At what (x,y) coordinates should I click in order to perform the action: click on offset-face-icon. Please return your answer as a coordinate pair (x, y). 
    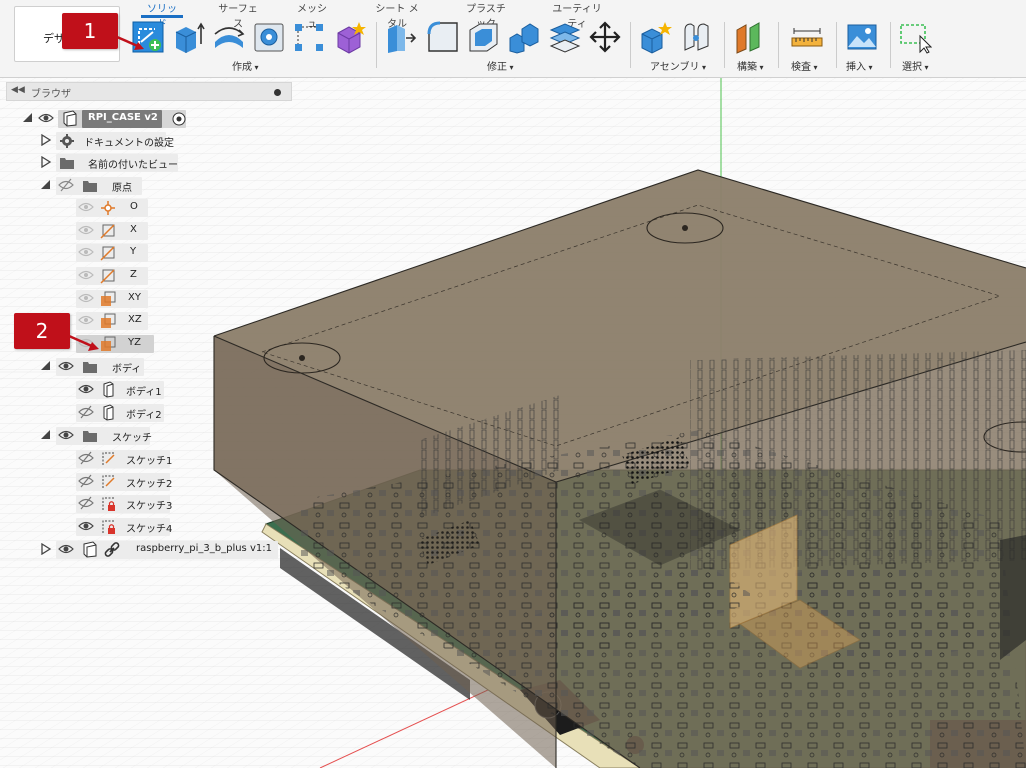
    Looking at the image, I should click on (565, 38).